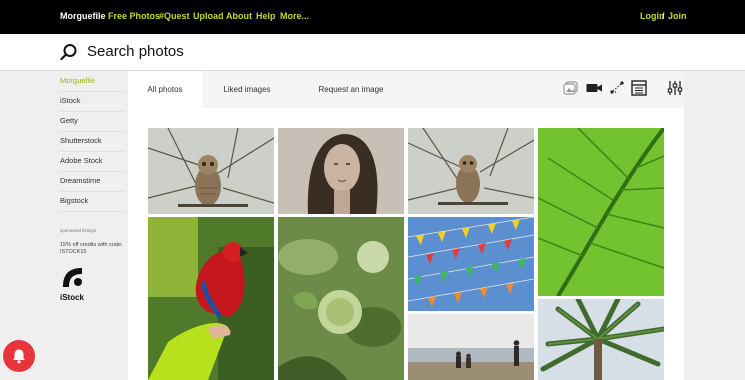  What do you see at coordinates (471, 347) in the screenshot?
I see `photo-people-on-beach` at bounding box center [471, 347].